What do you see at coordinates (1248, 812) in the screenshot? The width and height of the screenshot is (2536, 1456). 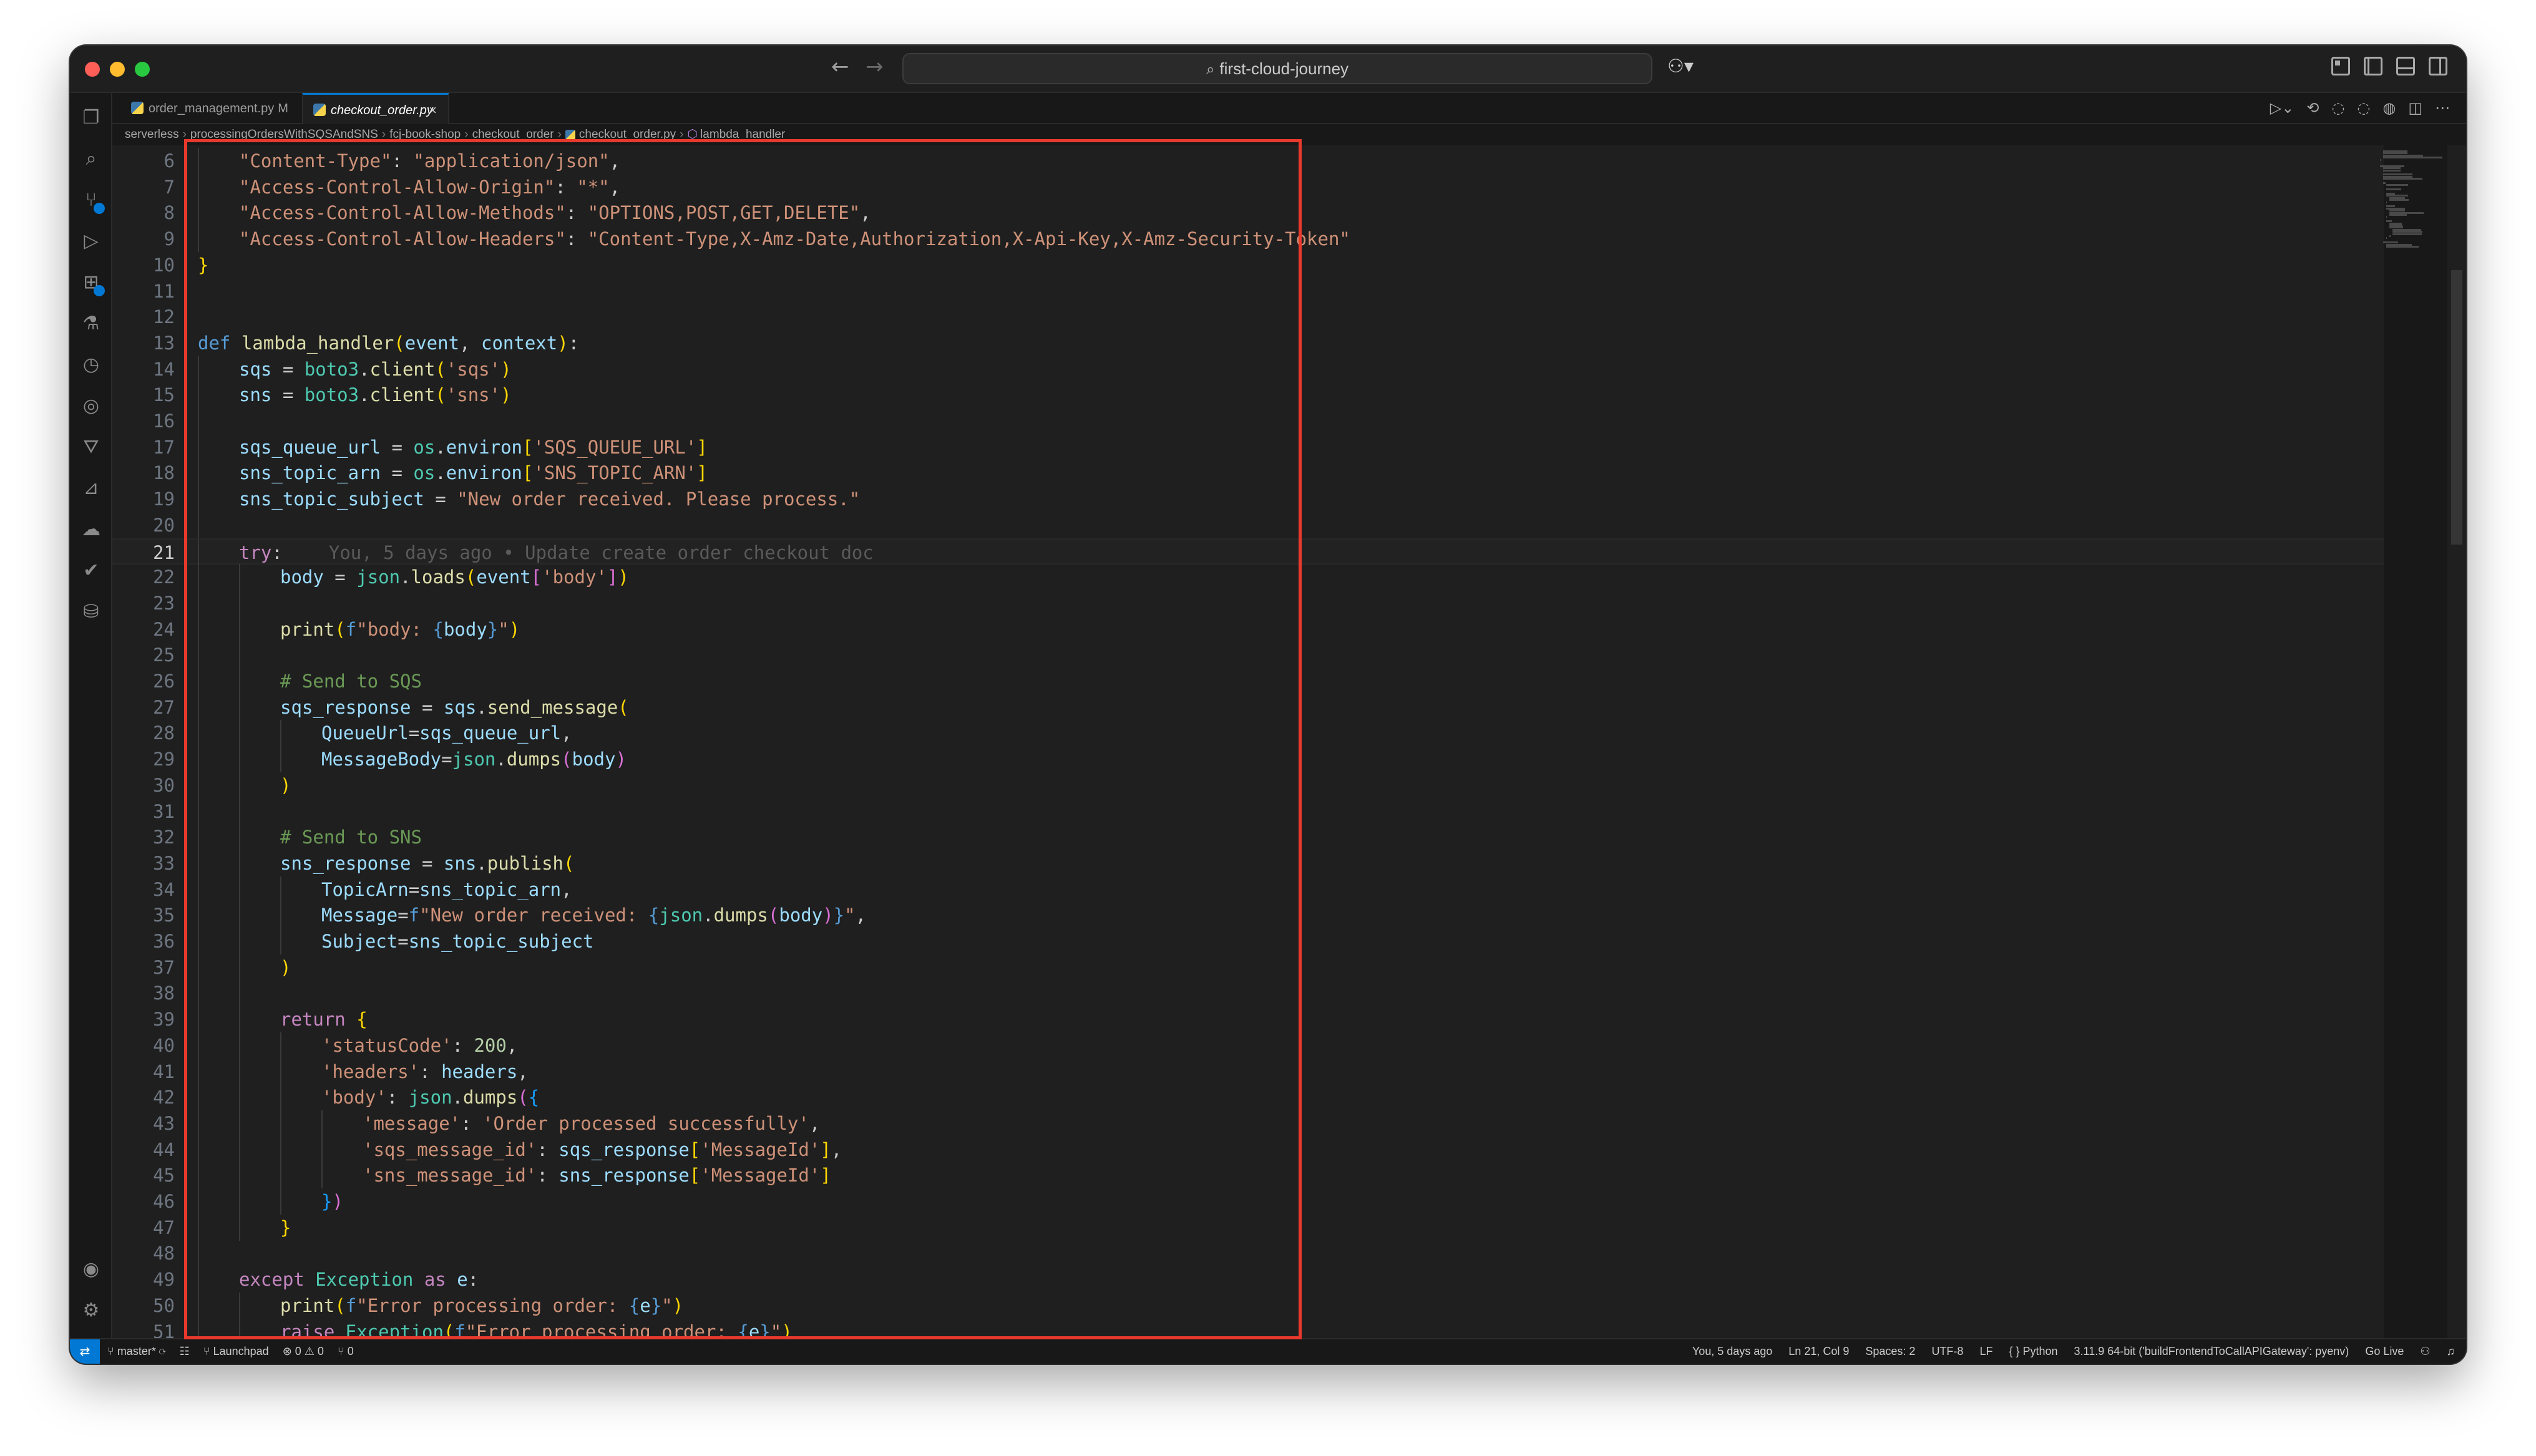 I see `code-line: 31` at bounding box center [1248, 812].